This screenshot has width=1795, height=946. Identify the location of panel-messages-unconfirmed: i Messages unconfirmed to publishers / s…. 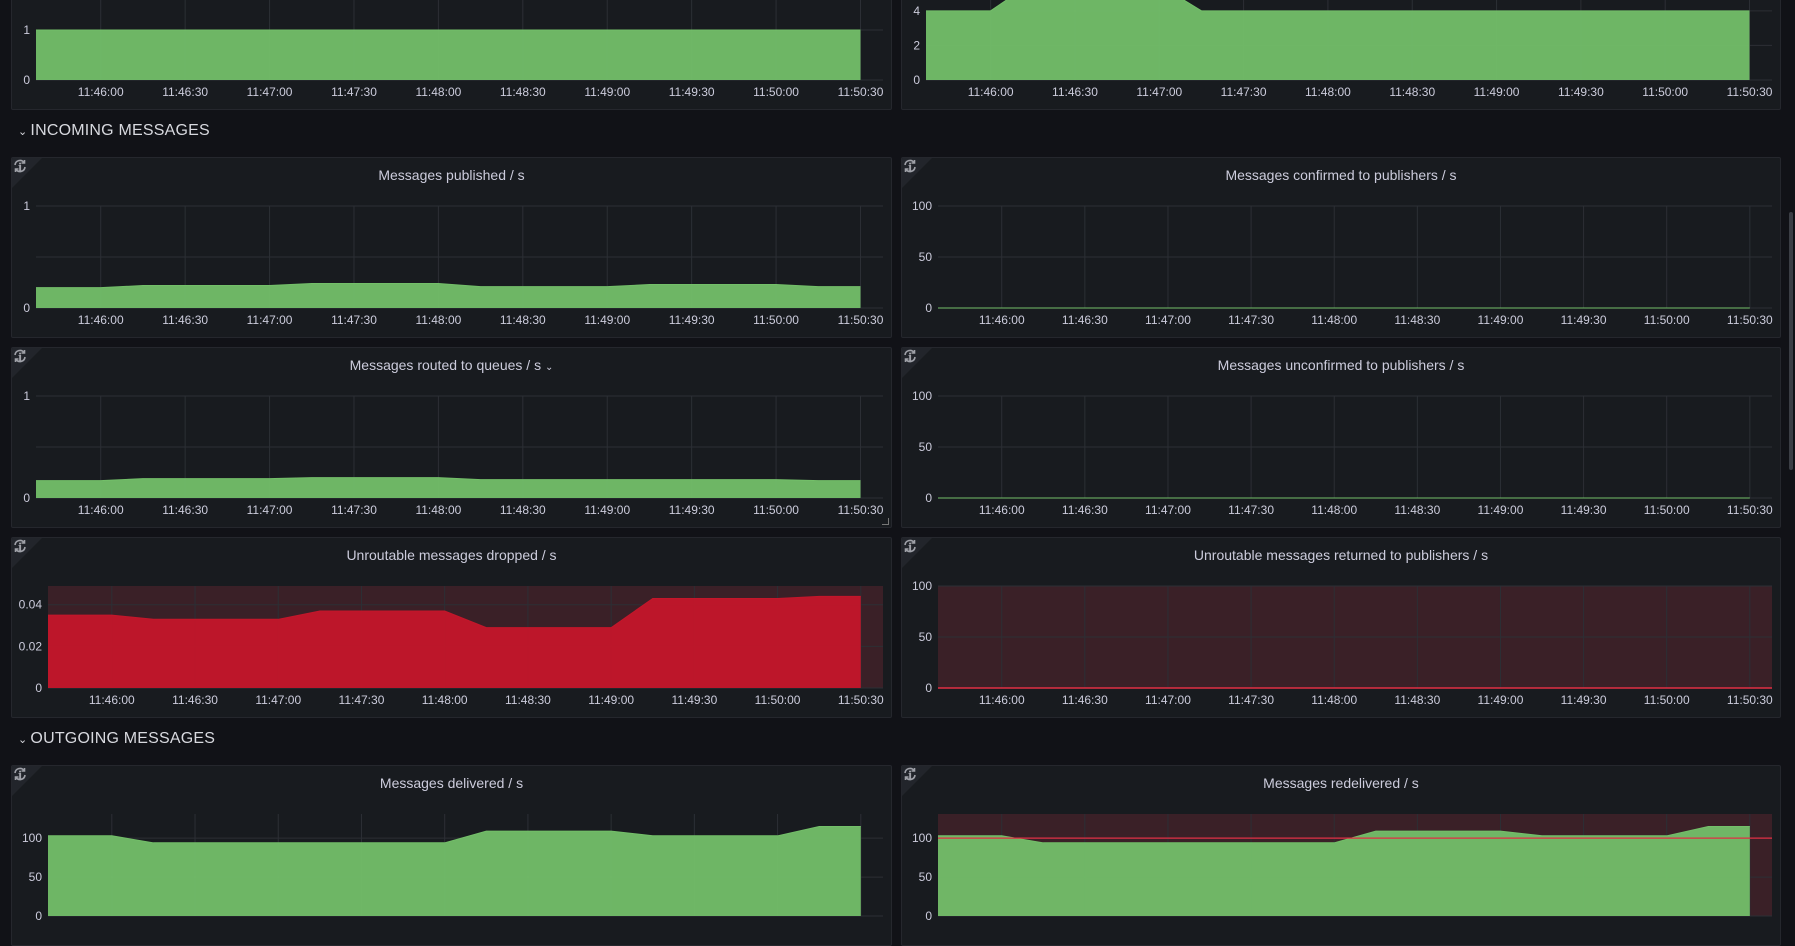
(1341, 437).